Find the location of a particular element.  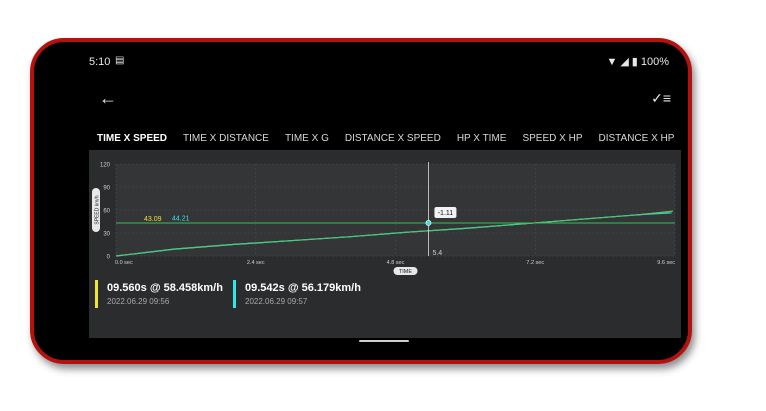

y-tick-label: 60 is located at coordinates (106, 212).